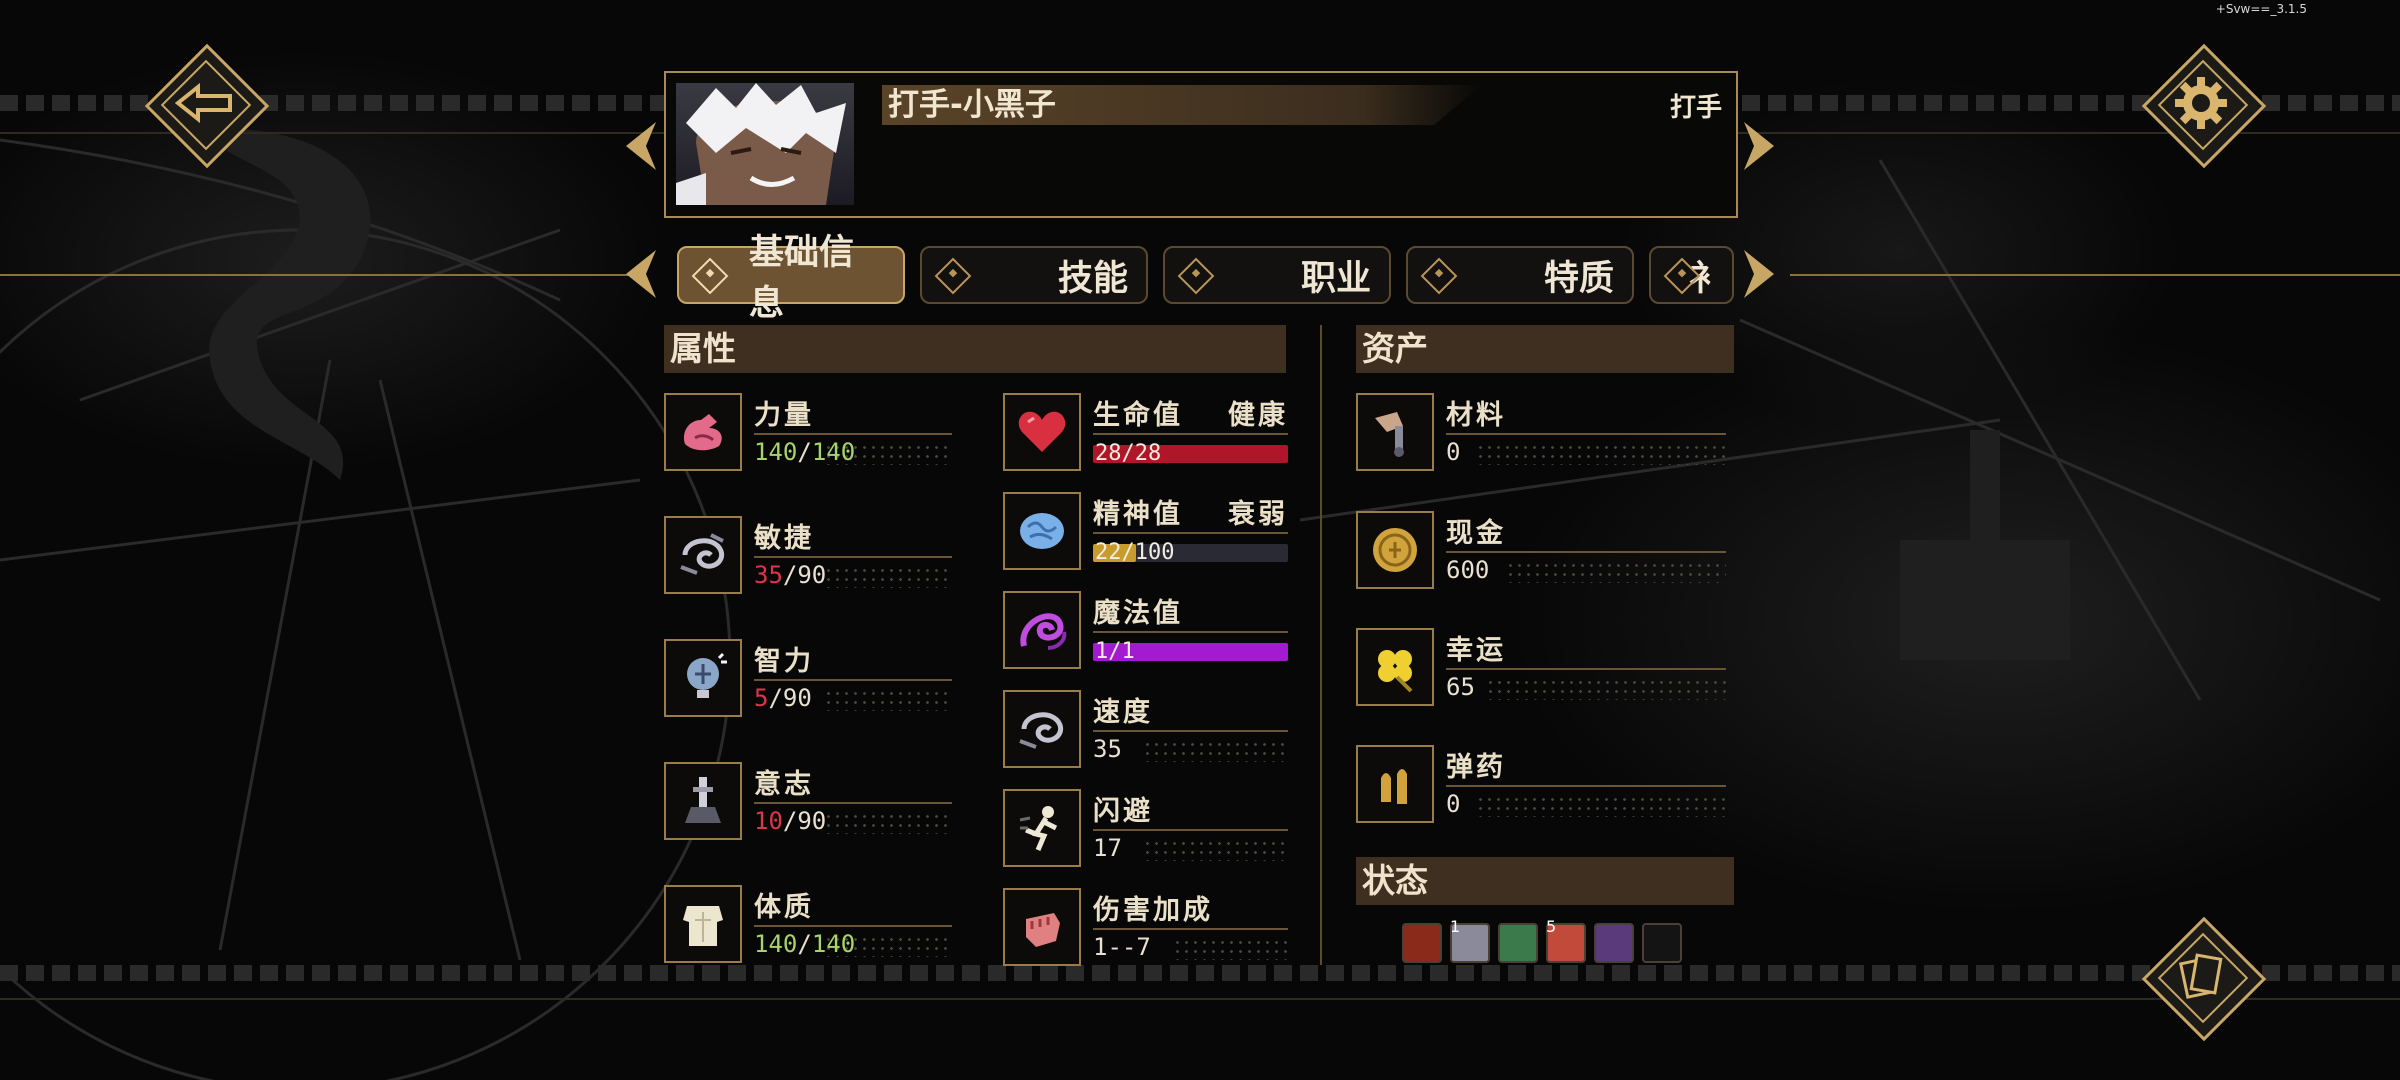 The image size is (2400, 1080). What do you see at coordinates (1470, 940) in the screenshot?
I see `figure-status-icon: 1` at bounding box center [1470, 940].